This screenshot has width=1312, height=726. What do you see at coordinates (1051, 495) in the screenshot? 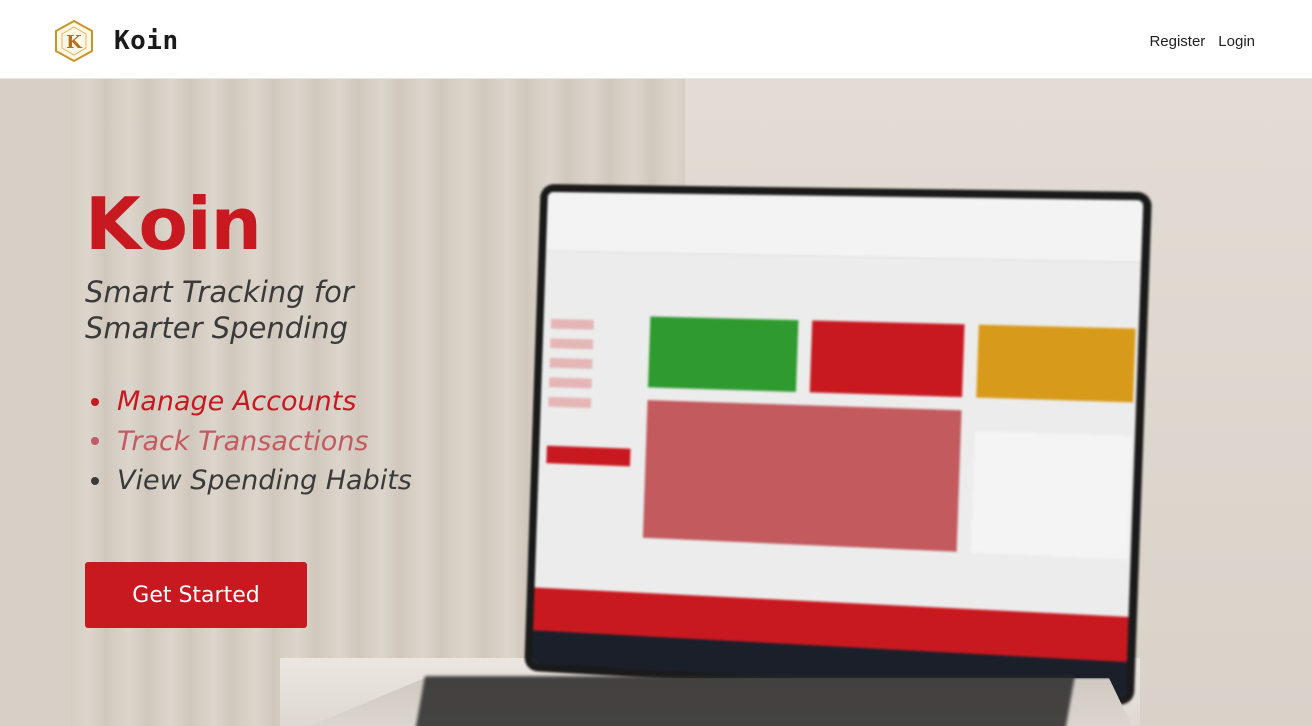
I see `laptop-balances-panel` at bounding box center [1051, 495].